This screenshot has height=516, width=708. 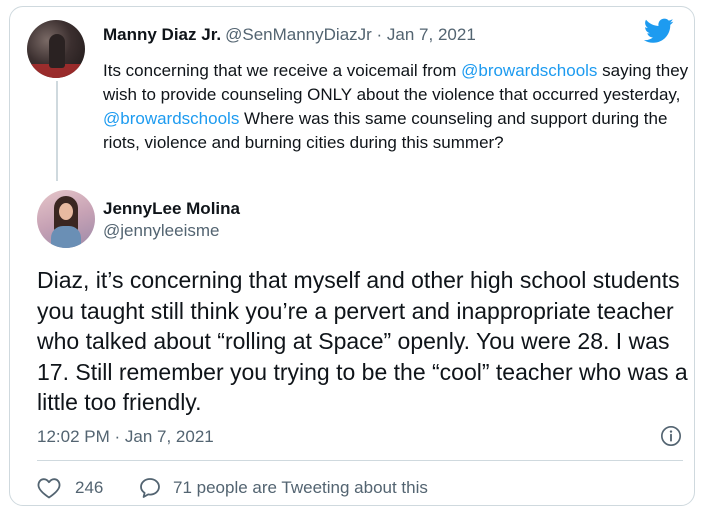 I want to click on reply-author-handle: @jennyleeisme, so click(x=161, y=231).